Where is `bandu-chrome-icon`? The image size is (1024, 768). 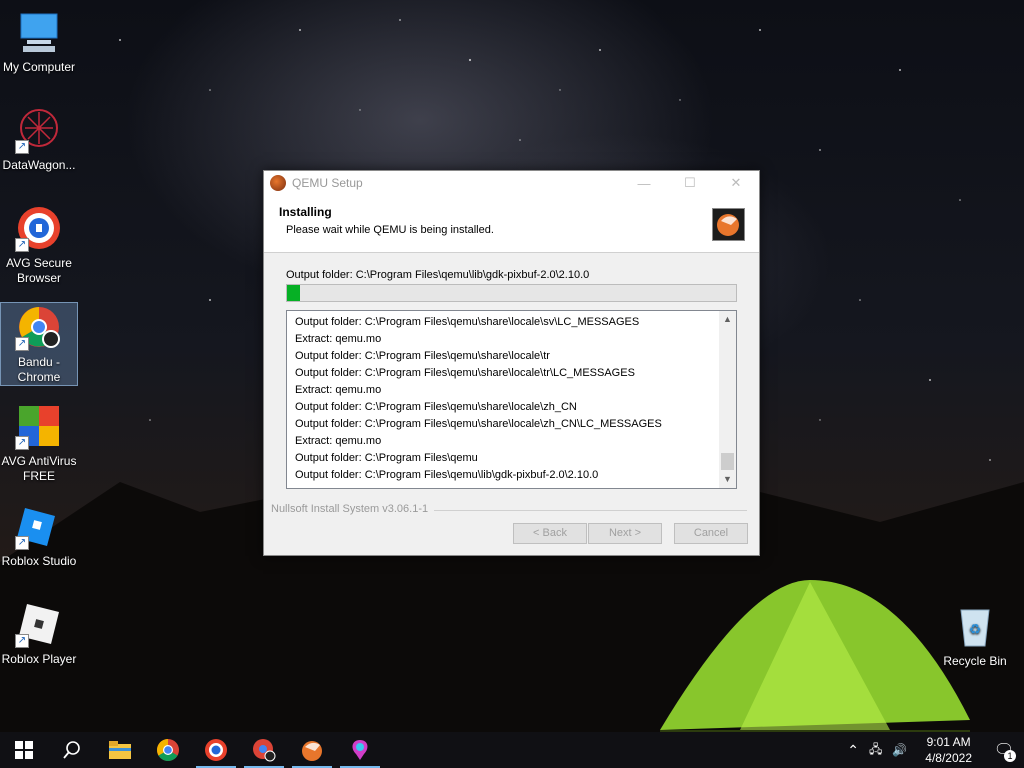
bandu-chrome-icon is located at coordinates (264, 750).